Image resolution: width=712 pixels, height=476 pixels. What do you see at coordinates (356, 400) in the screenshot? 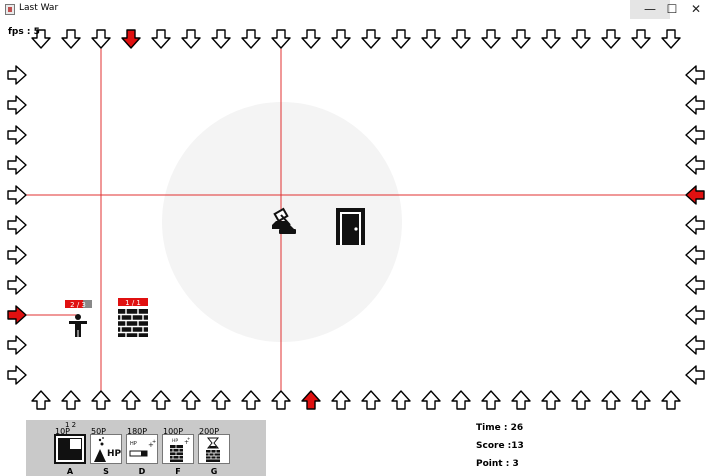
I see `spawn-arrows-bottom` at bounding box center [356, 400].